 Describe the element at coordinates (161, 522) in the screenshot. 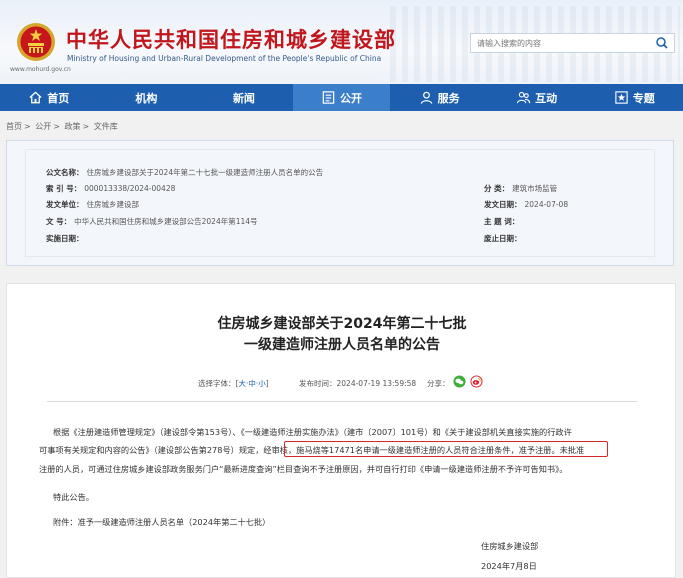

I see `attachment-link: 附件：准予一级建造师注册人员名单（2024年第二十七批）` at that location.